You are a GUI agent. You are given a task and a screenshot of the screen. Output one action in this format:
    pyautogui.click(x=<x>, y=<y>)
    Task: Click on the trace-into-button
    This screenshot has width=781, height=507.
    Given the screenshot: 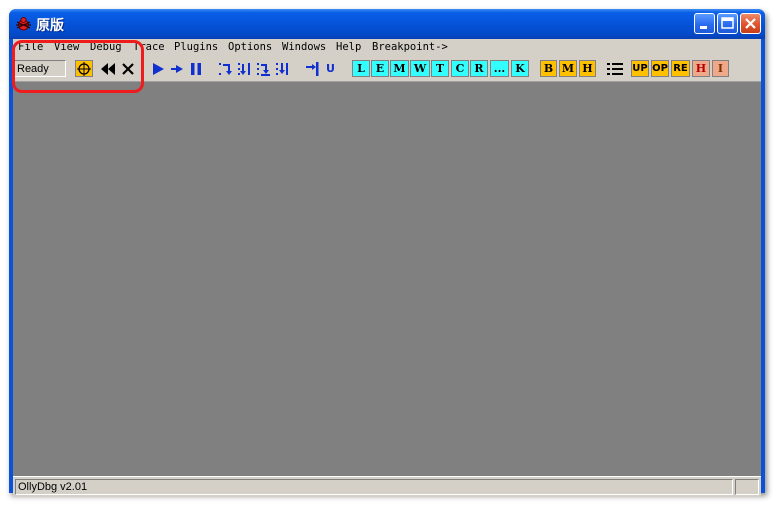 What is the action you would take?
    pyautogui.click(x=262, y=68)
    